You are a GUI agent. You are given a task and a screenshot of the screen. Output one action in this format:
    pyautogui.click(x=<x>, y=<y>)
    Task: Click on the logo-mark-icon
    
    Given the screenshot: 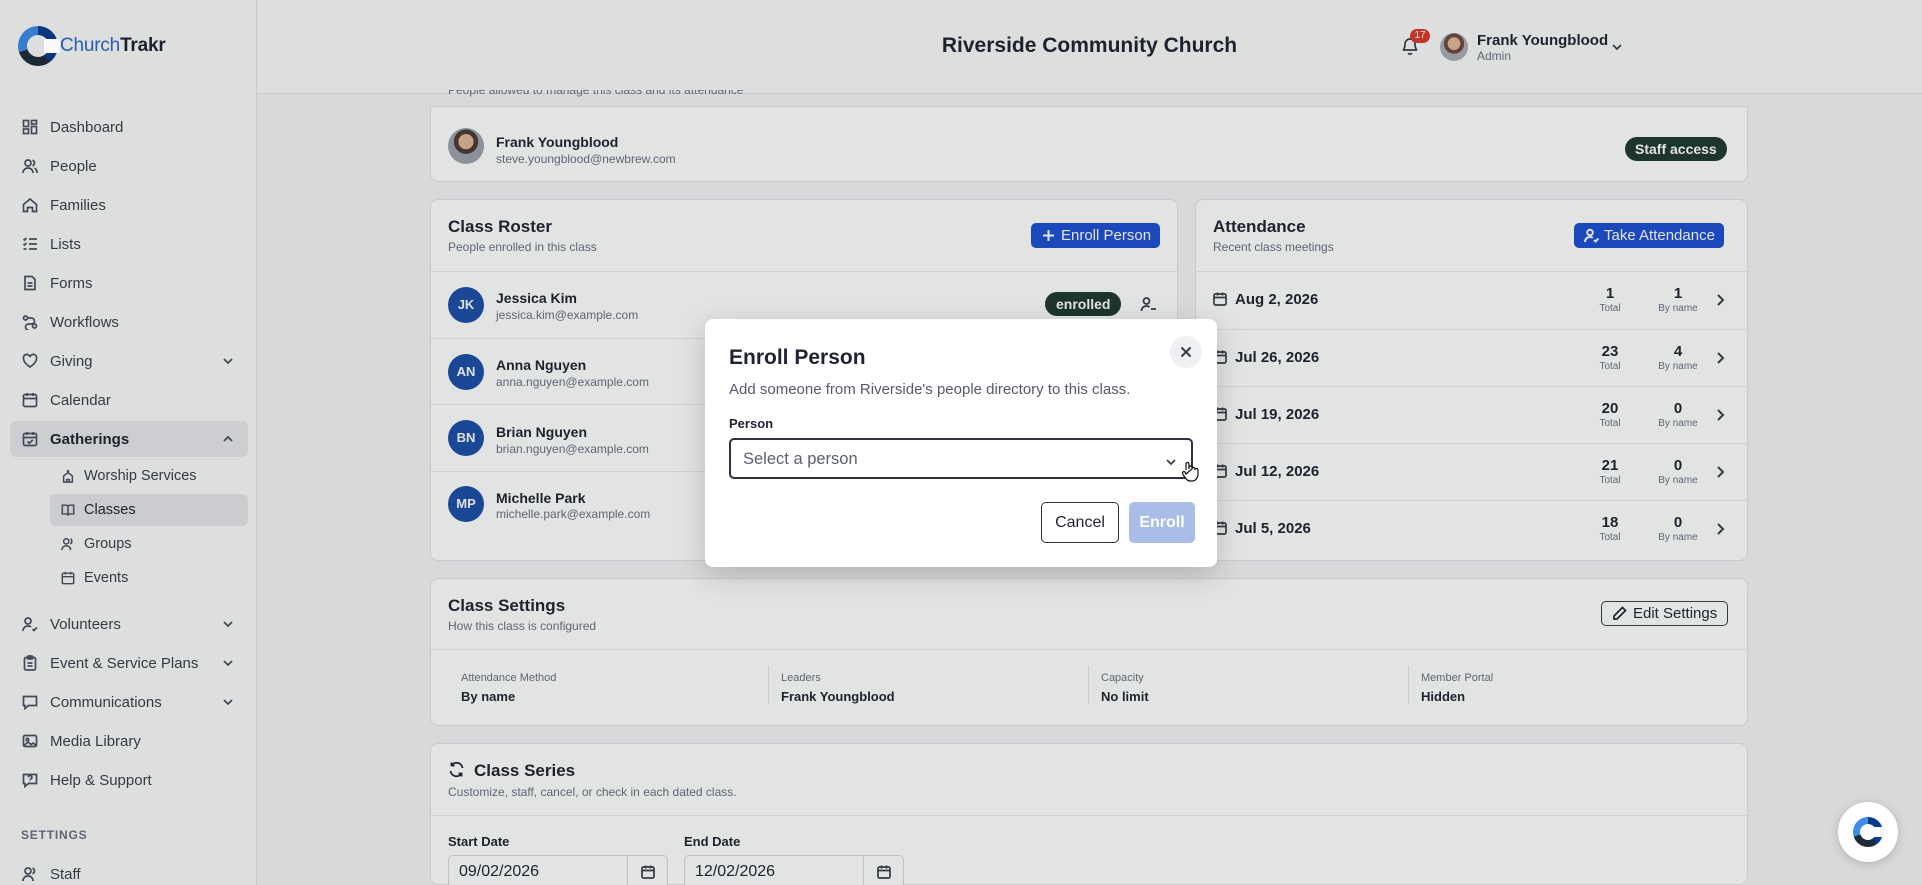 What is the action you would take?
    pyautogui.click(x=1869, y=832)
    